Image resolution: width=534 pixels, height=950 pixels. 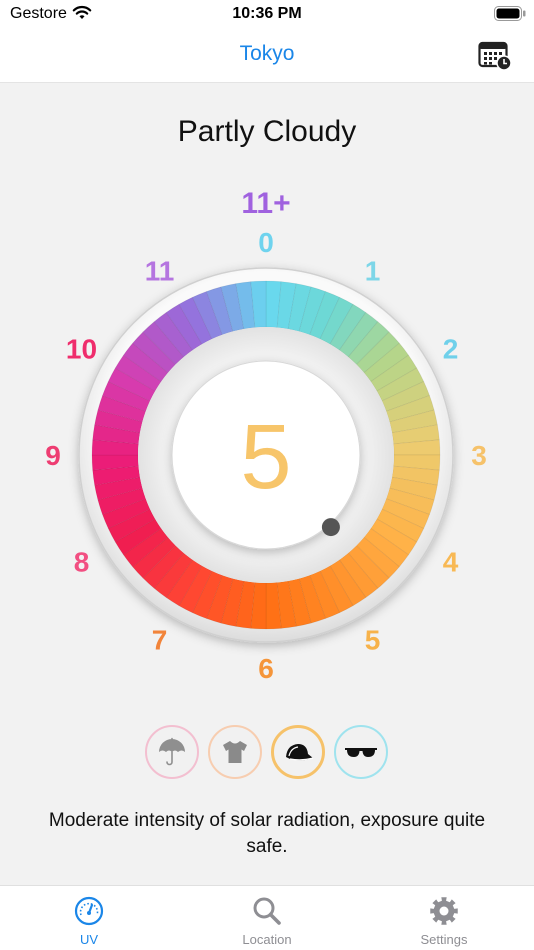 I want to click on cap-icon, so click(x=300, y=752).